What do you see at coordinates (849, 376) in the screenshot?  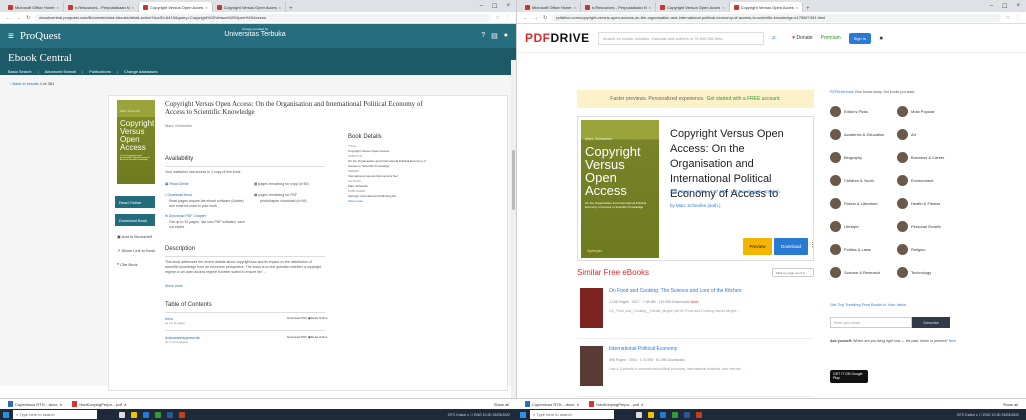 I see `google-play-badge: GET IT ON Google Play` at bounding box center [849, 376].